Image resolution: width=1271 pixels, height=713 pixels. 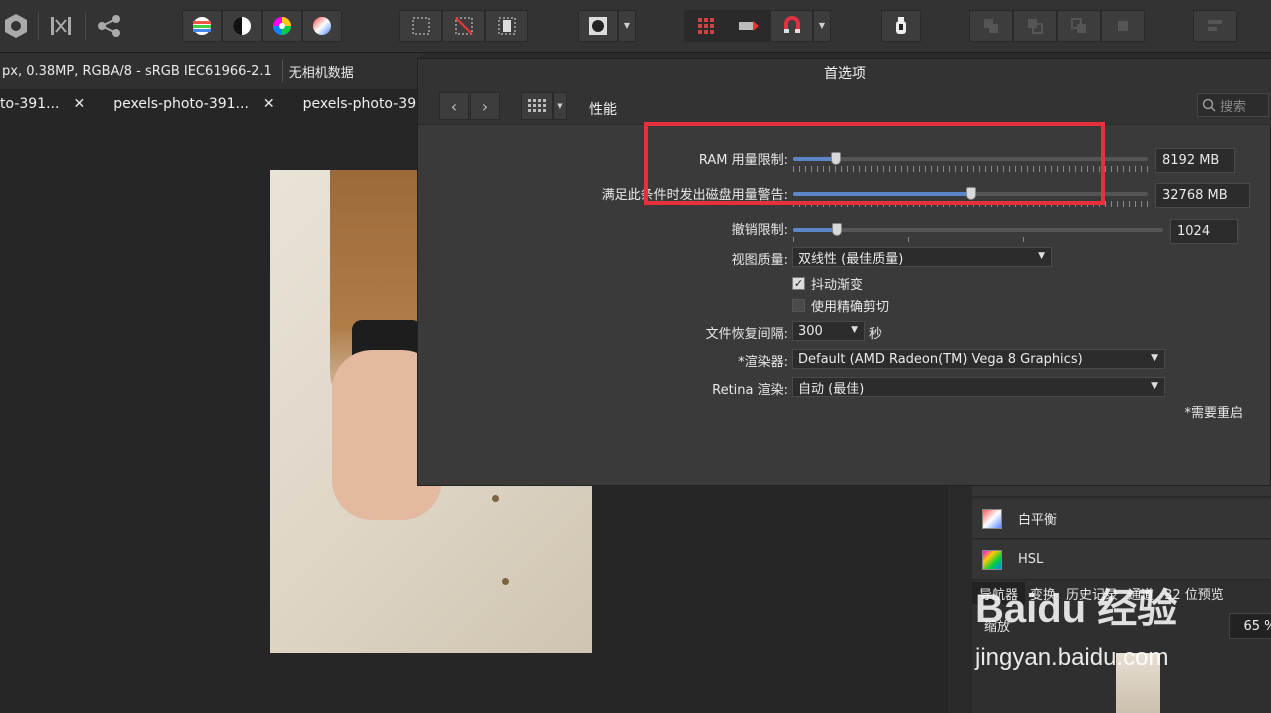 I want to click on invert-selection-icon, so click(x=506, y=25).